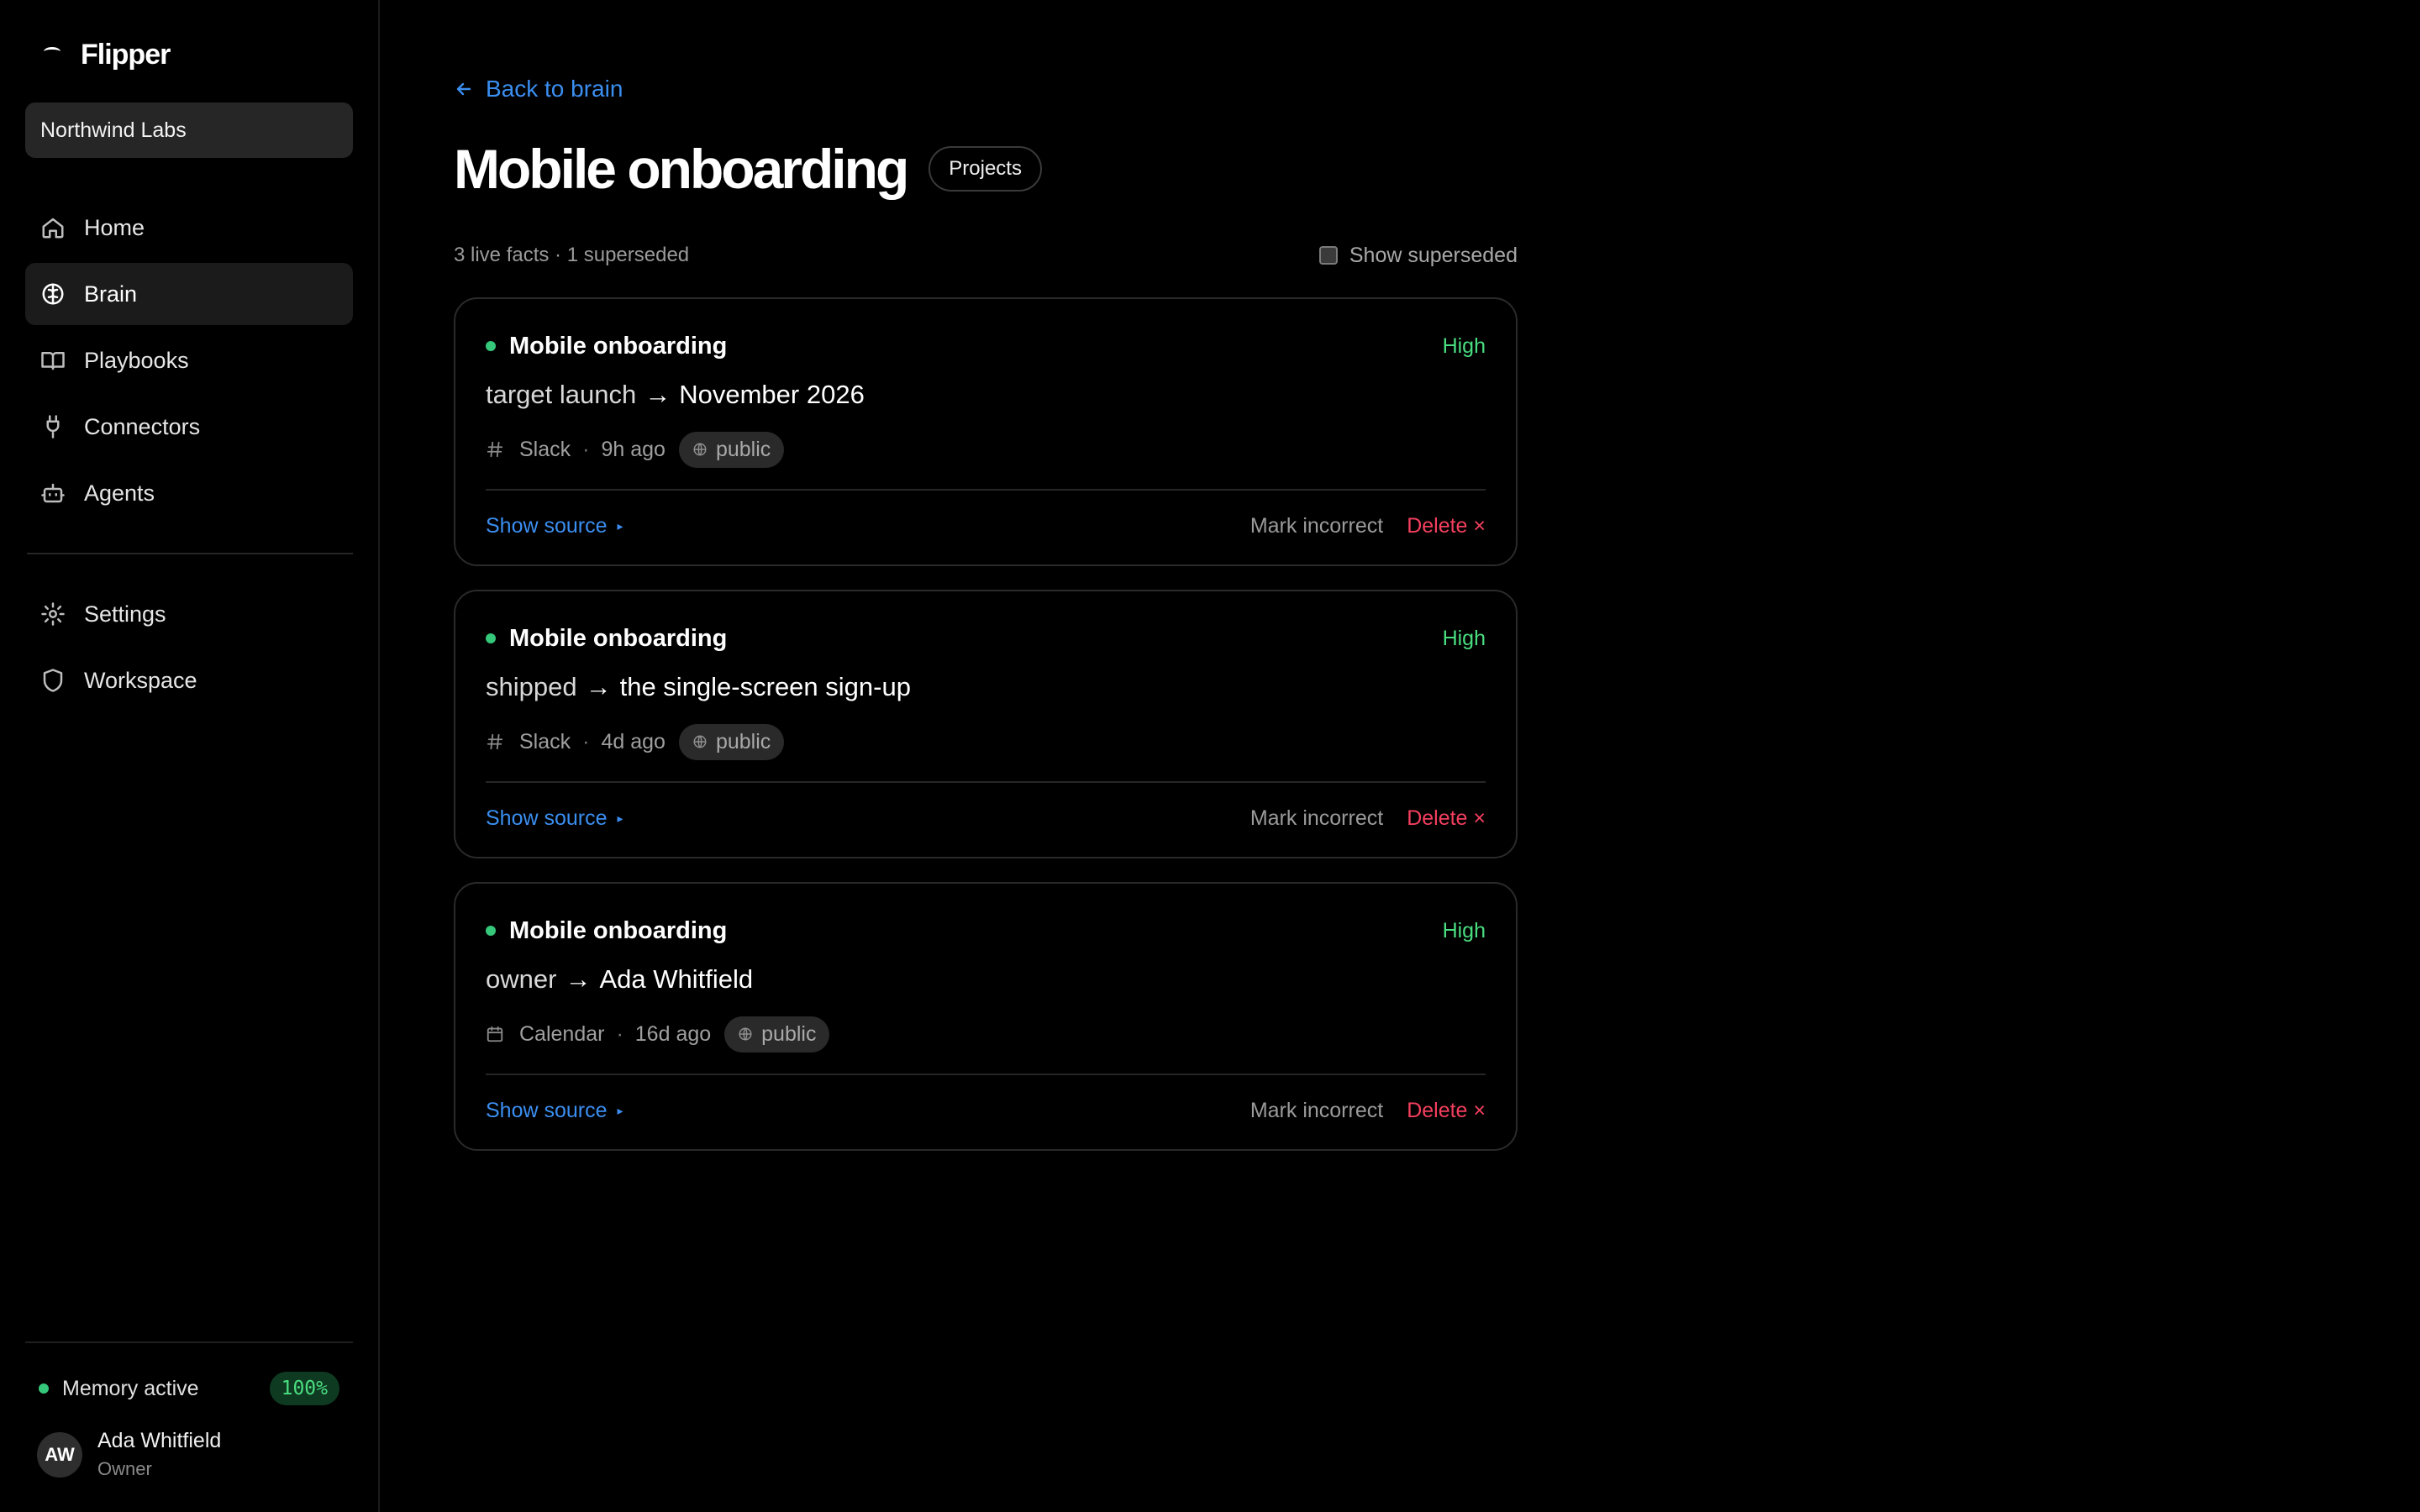  I want to click on memory-status: Memory active 100%, so click(189, 1388).